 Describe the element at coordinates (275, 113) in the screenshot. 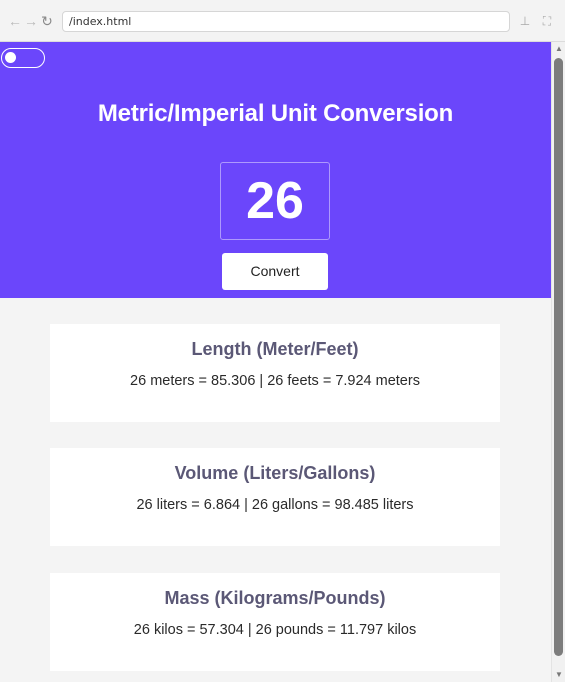

I see `page-title: Metric/Imperial Unit Conversion` at that location.